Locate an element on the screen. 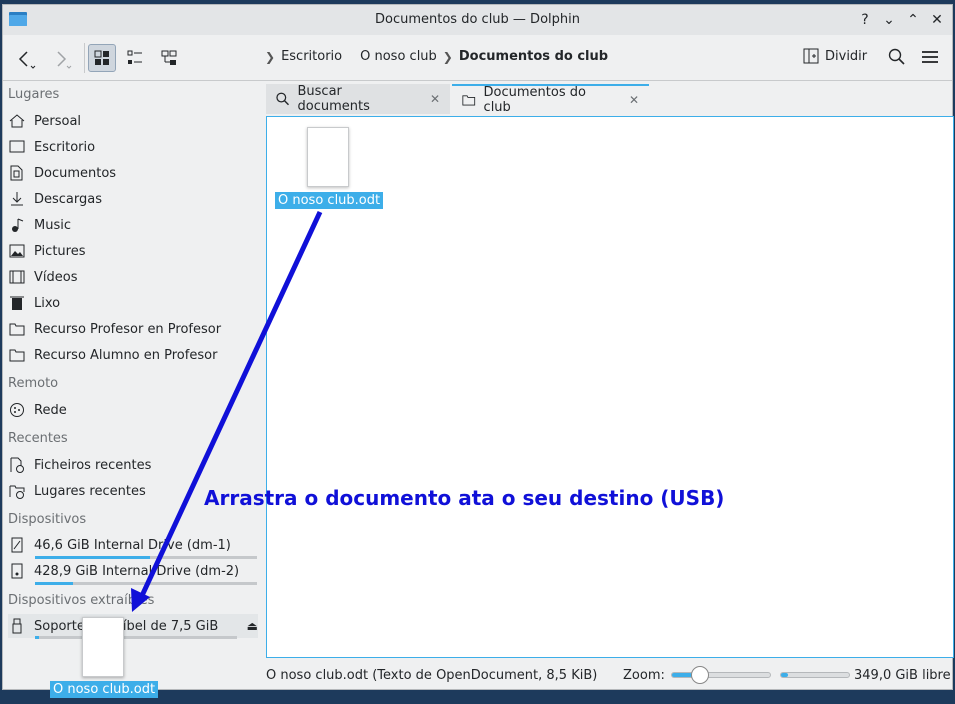 The height and width of the screenshot is (704, 955). home-icon is located at coordinates (17, 121).